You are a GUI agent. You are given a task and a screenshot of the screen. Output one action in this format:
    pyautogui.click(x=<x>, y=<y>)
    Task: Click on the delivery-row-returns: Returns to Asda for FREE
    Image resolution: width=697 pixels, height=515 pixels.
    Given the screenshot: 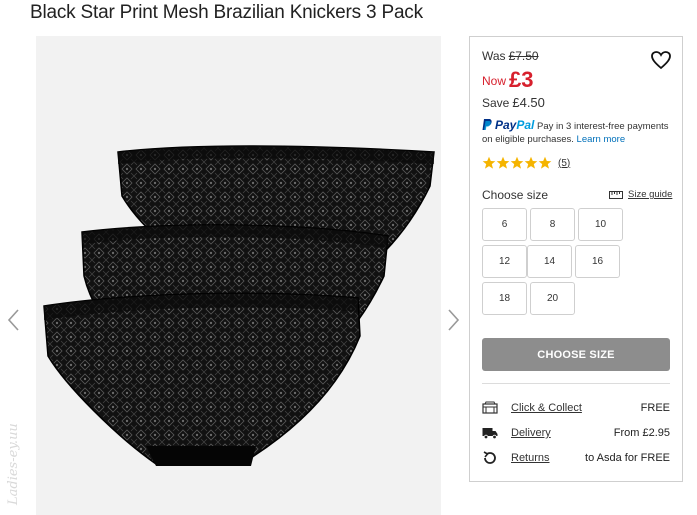 What is the action you would take?
    pyautogui.click(x=576, y=458)
    